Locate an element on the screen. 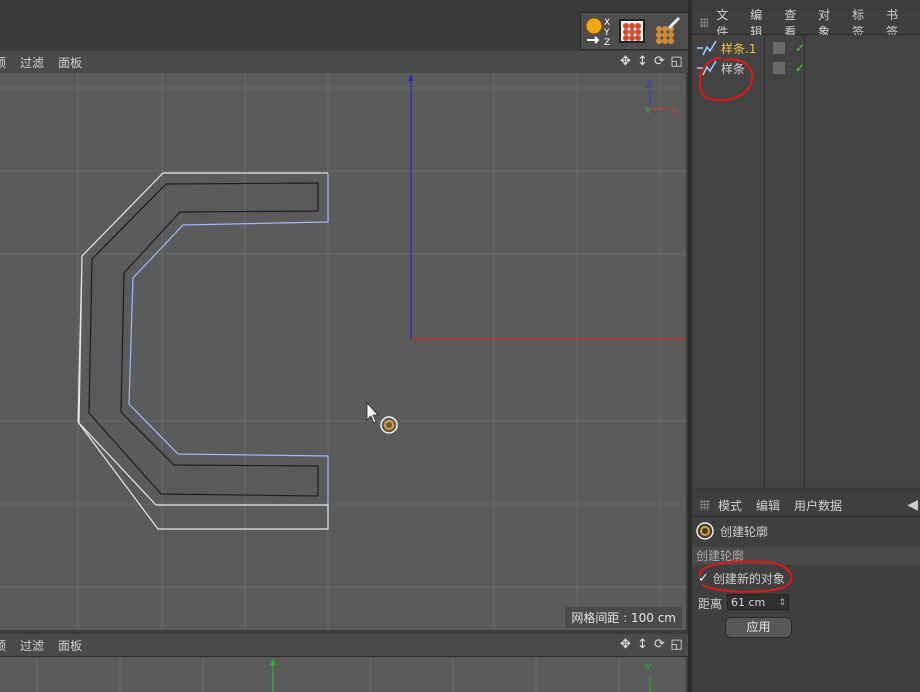 The height and width of the screenshot is (692, 920). tool-title: 创建轮廓 is located at coordinates (732, 531).